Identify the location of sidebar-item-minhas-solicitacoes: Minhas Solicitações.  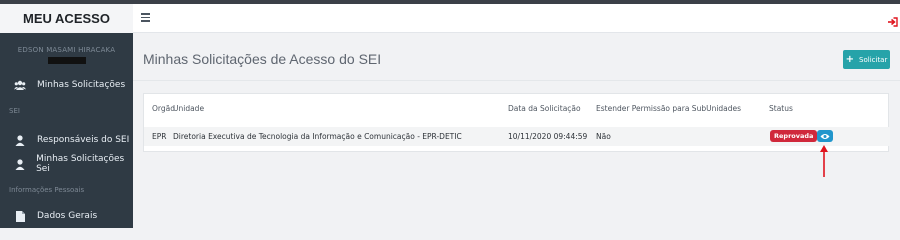
(66, 85).